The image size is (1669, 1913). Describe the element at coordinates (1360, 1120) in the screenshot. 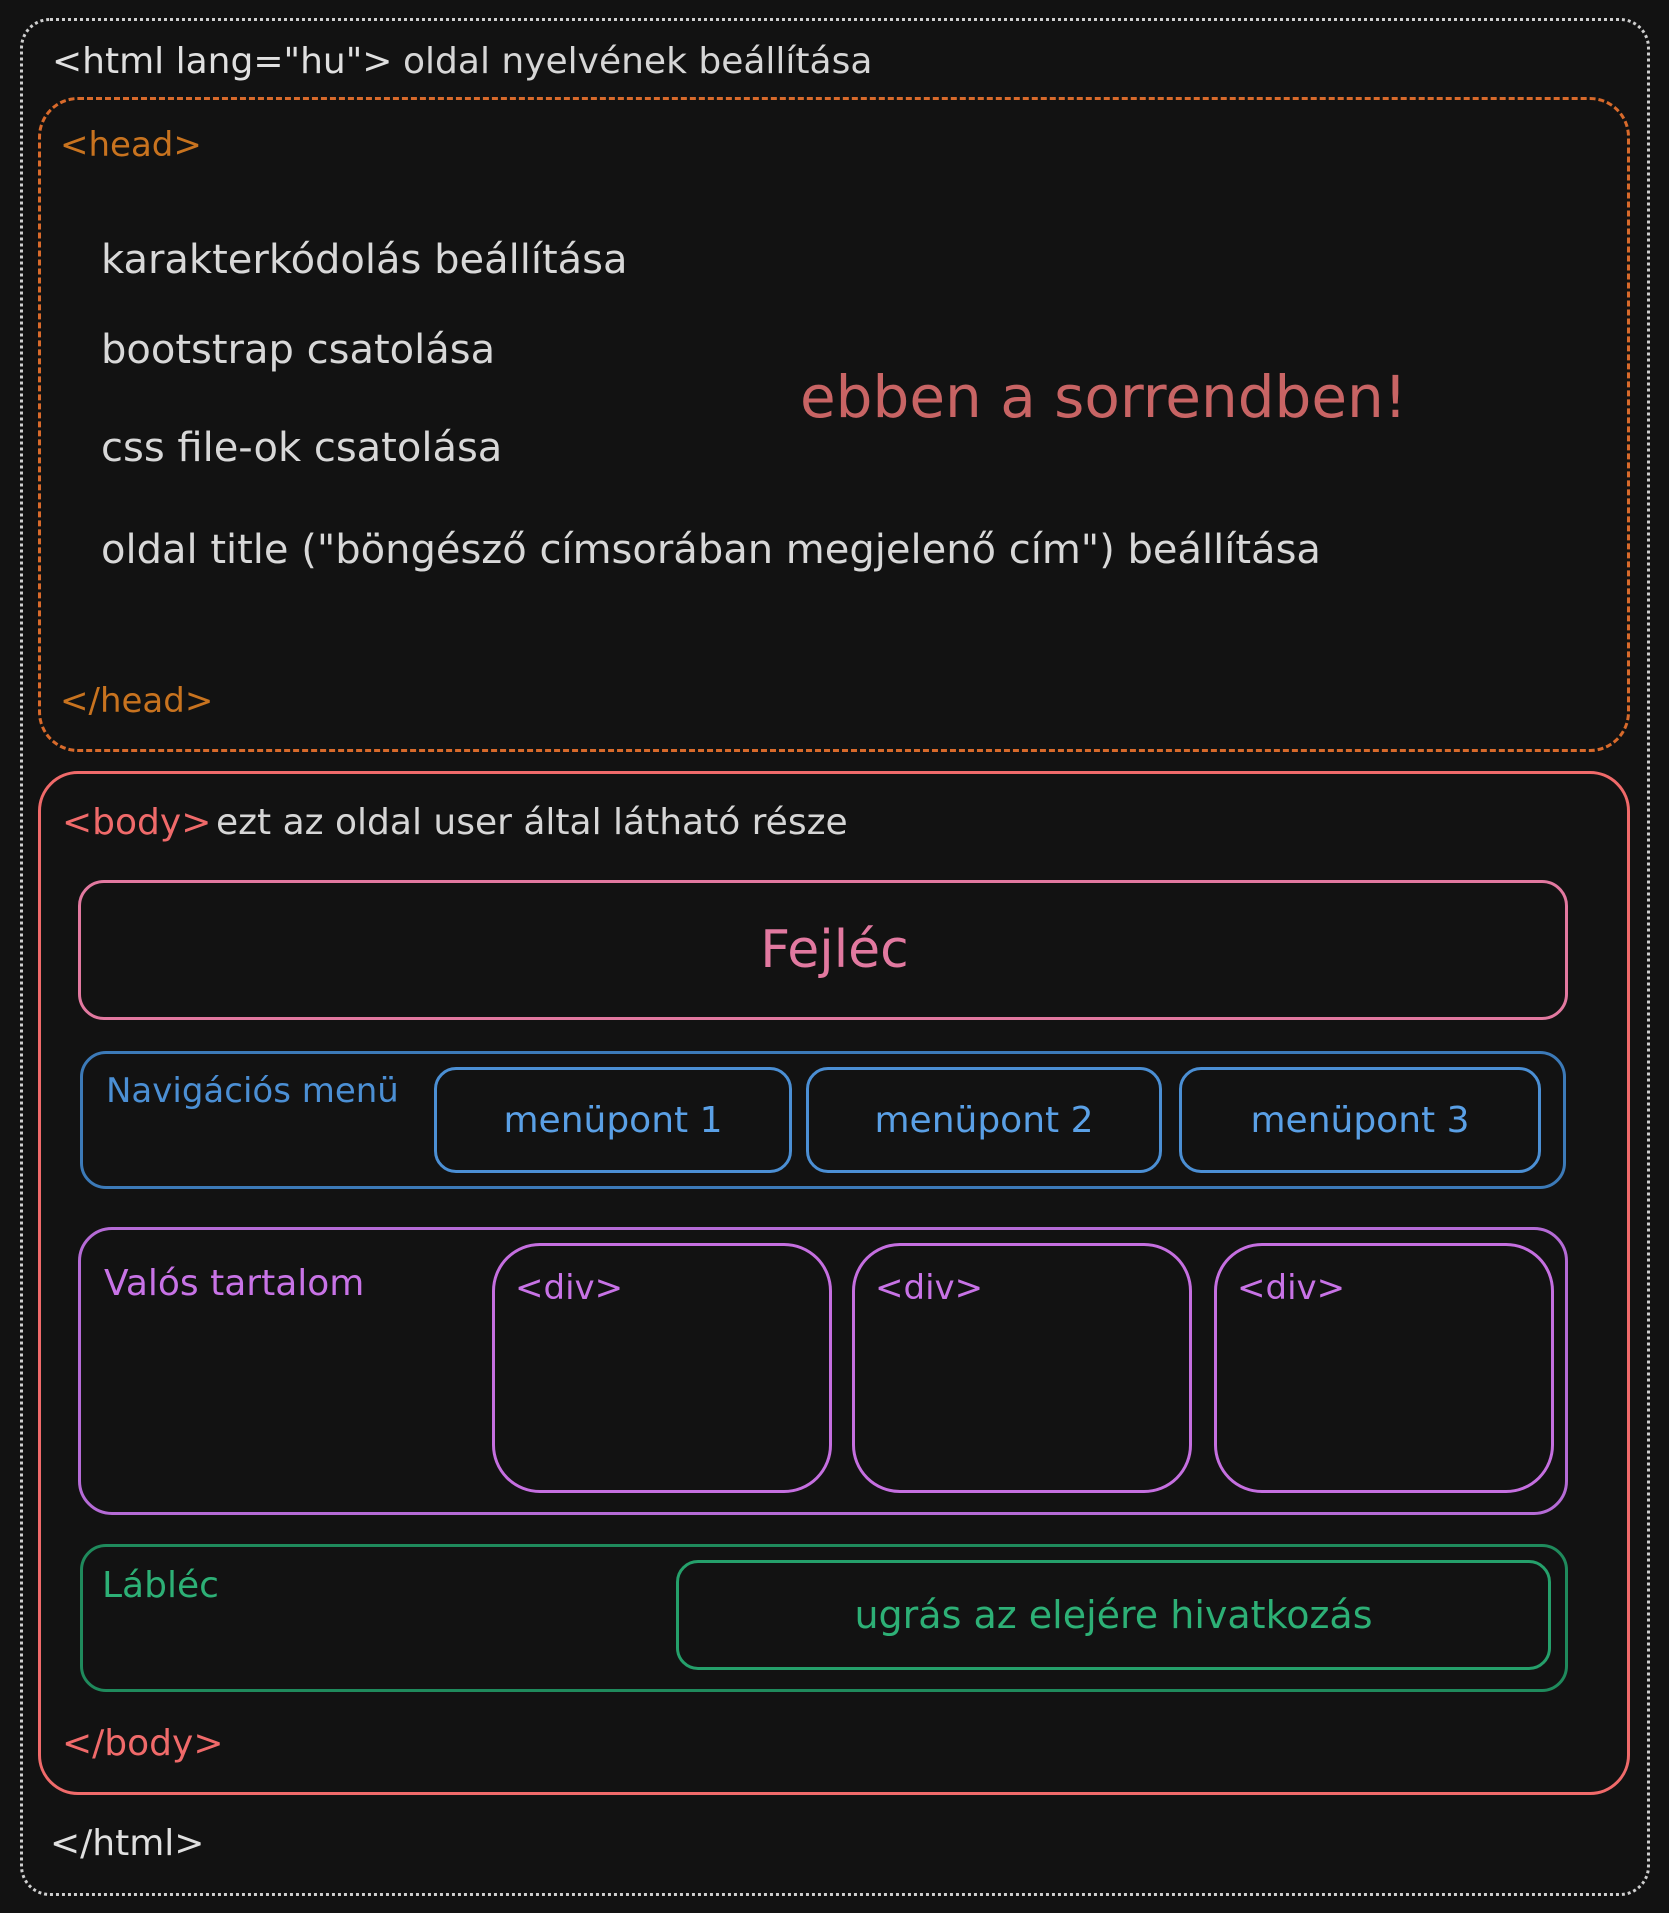

I see `menu-item-3: menüpont 3` at that location.